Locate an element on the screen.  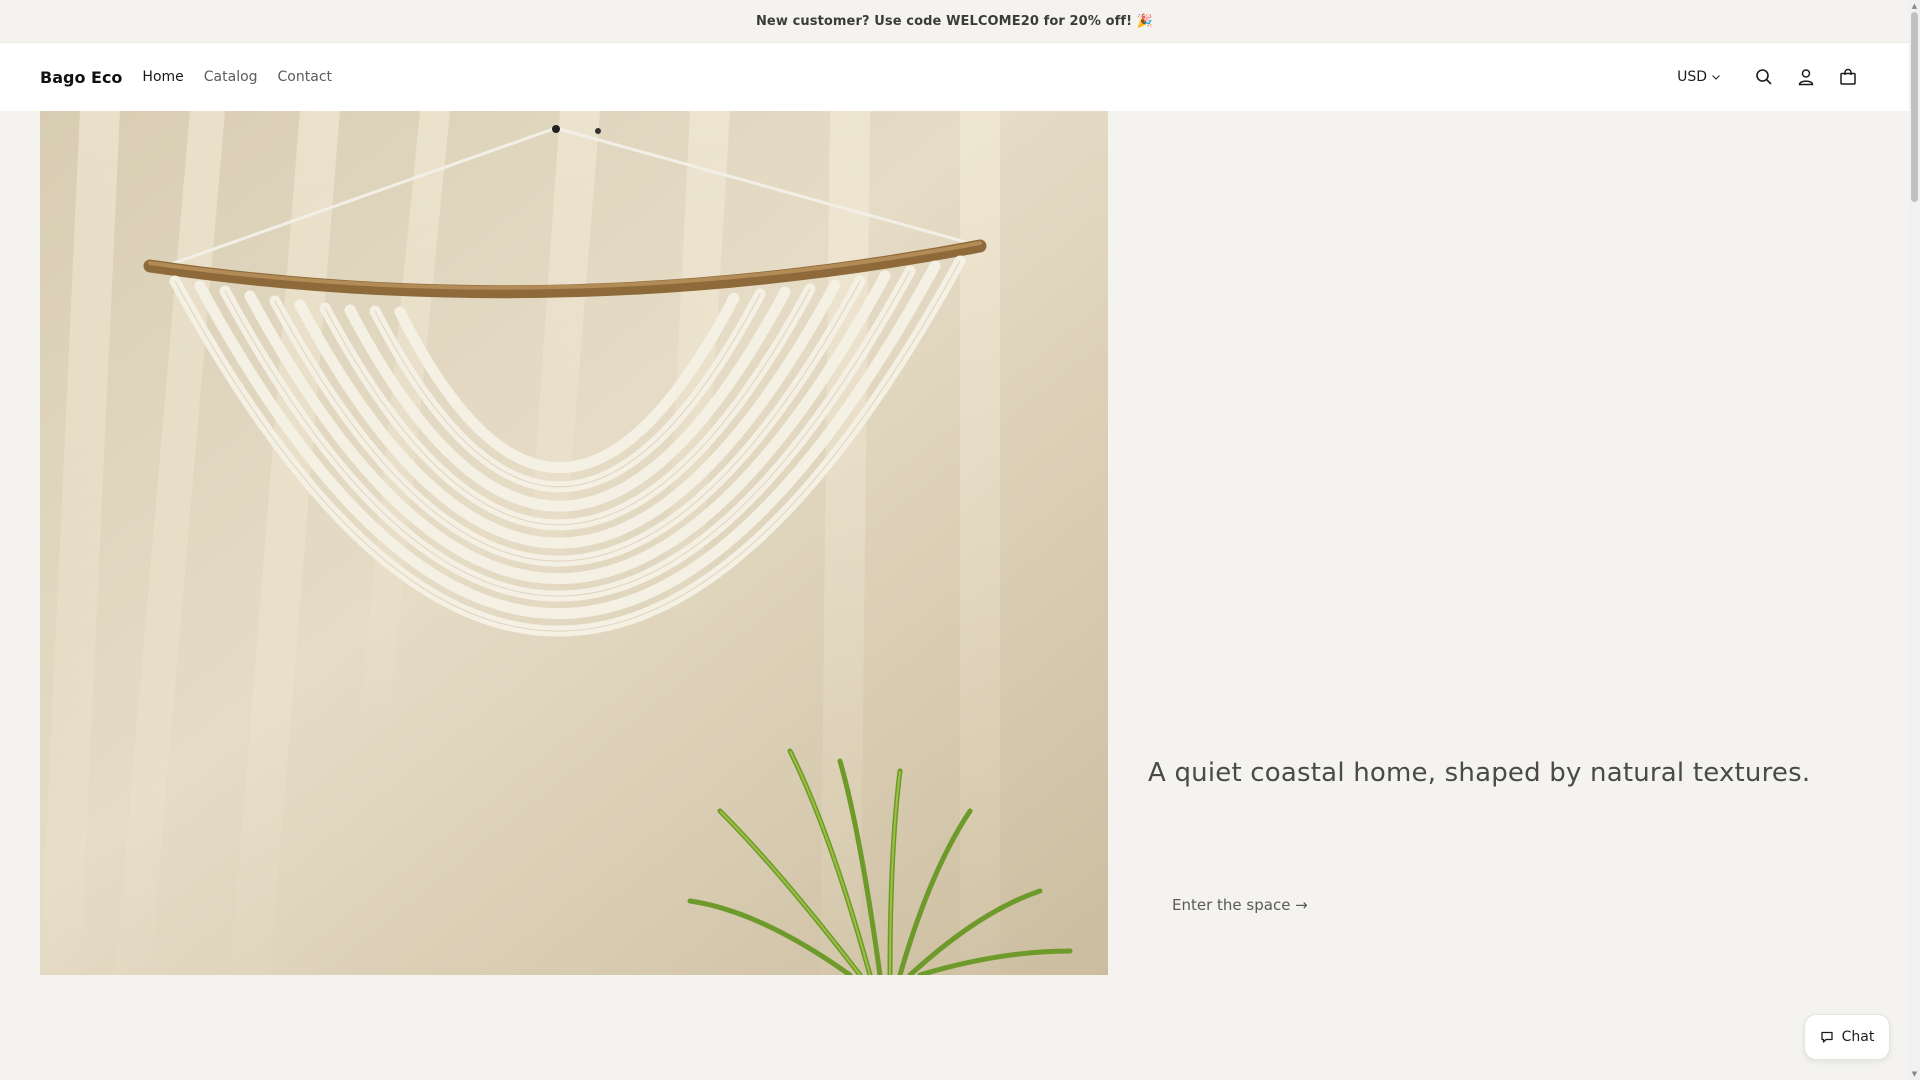
site-header: Bago Eco Home Catalog Contact USD is located at coordinates (954, 77).